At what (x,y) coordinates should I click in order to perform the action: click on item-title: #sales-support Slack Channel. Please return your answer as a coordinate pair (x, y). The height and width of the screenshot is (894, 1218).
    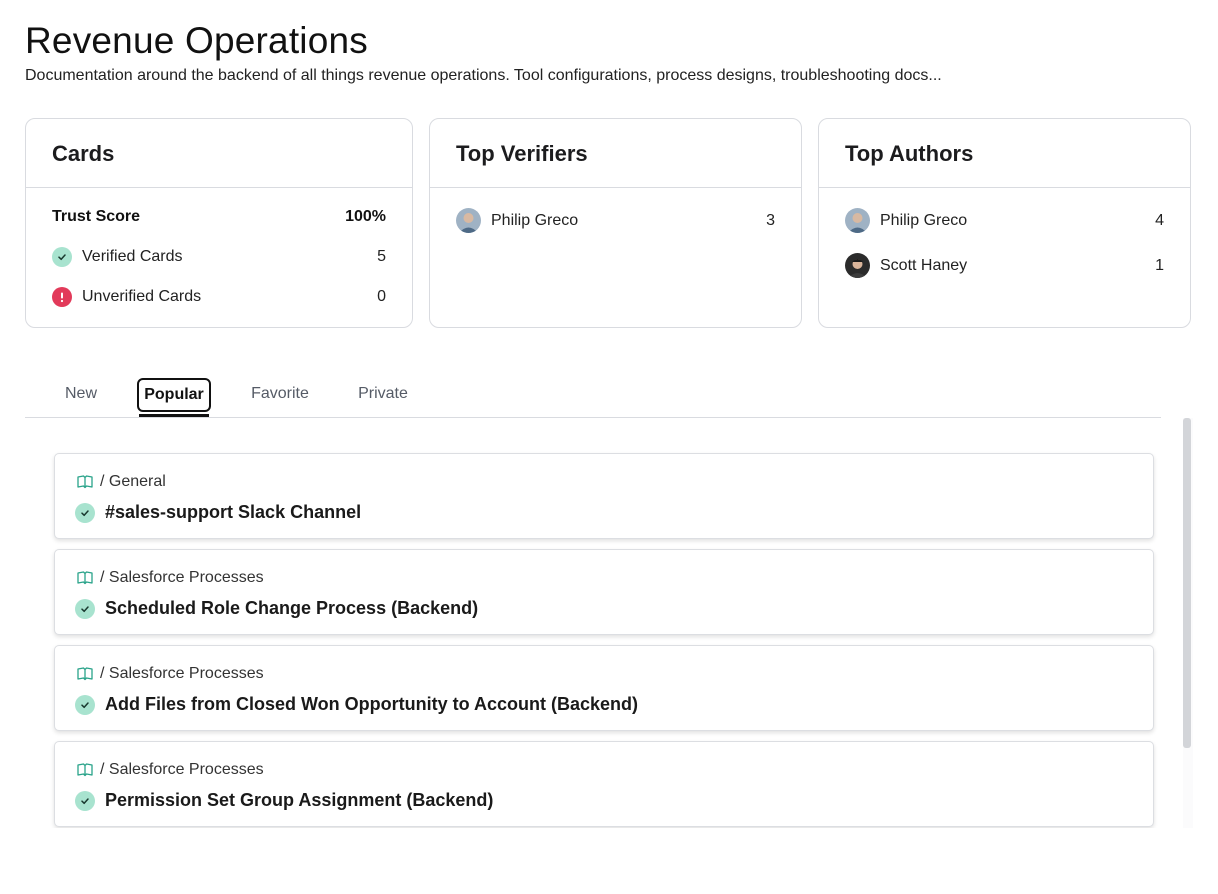
    Looking at the image, I should click on (233, 512).